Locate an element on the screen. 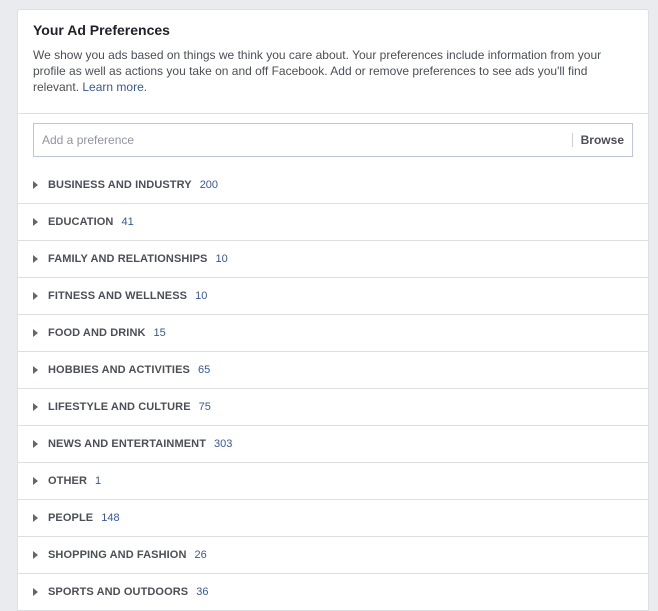  category-row: BUSINESS AND INDUSTRY 200 is located at coordinates (333, 185).